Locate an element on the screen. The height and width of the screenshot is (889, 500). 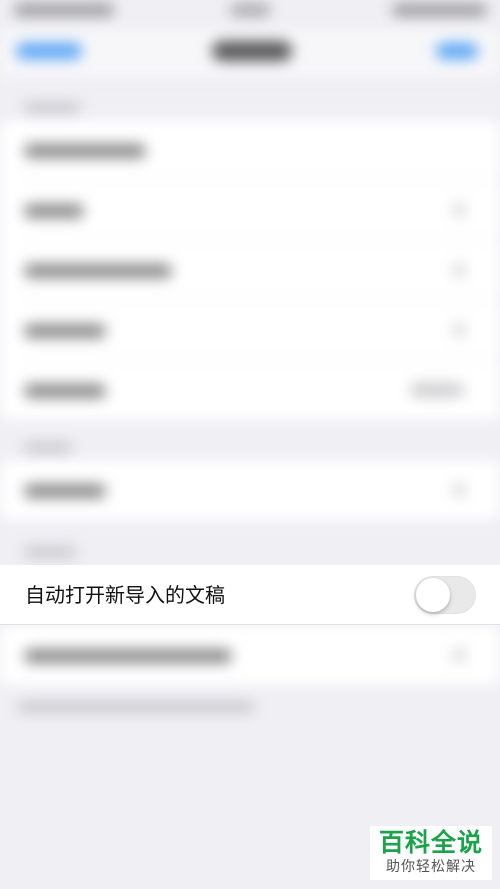
baike-quanshuo-watermark: 百科全说 助你轻松解决 is located at coordinates (431, 853).